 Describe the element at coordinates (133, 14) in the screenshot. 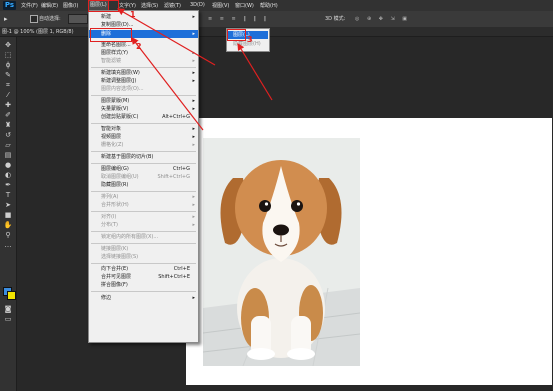

I see `annotation-step-1: 1` at that location.